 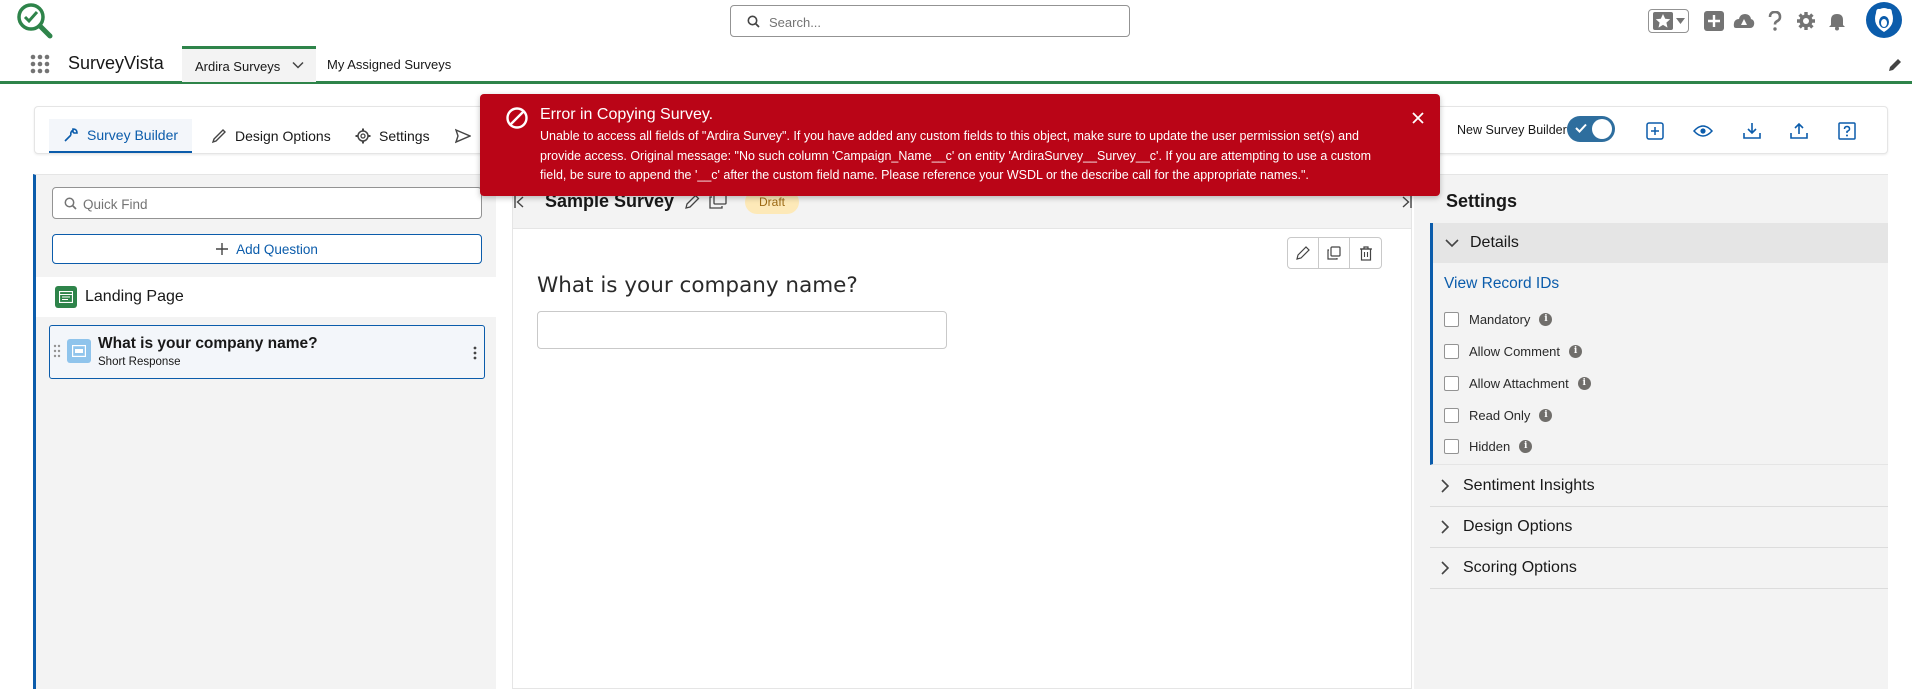 What do you see at coordinates (1752, 131) in the screenshot?
I see `download-icon` at bounding box center [1752, 131].